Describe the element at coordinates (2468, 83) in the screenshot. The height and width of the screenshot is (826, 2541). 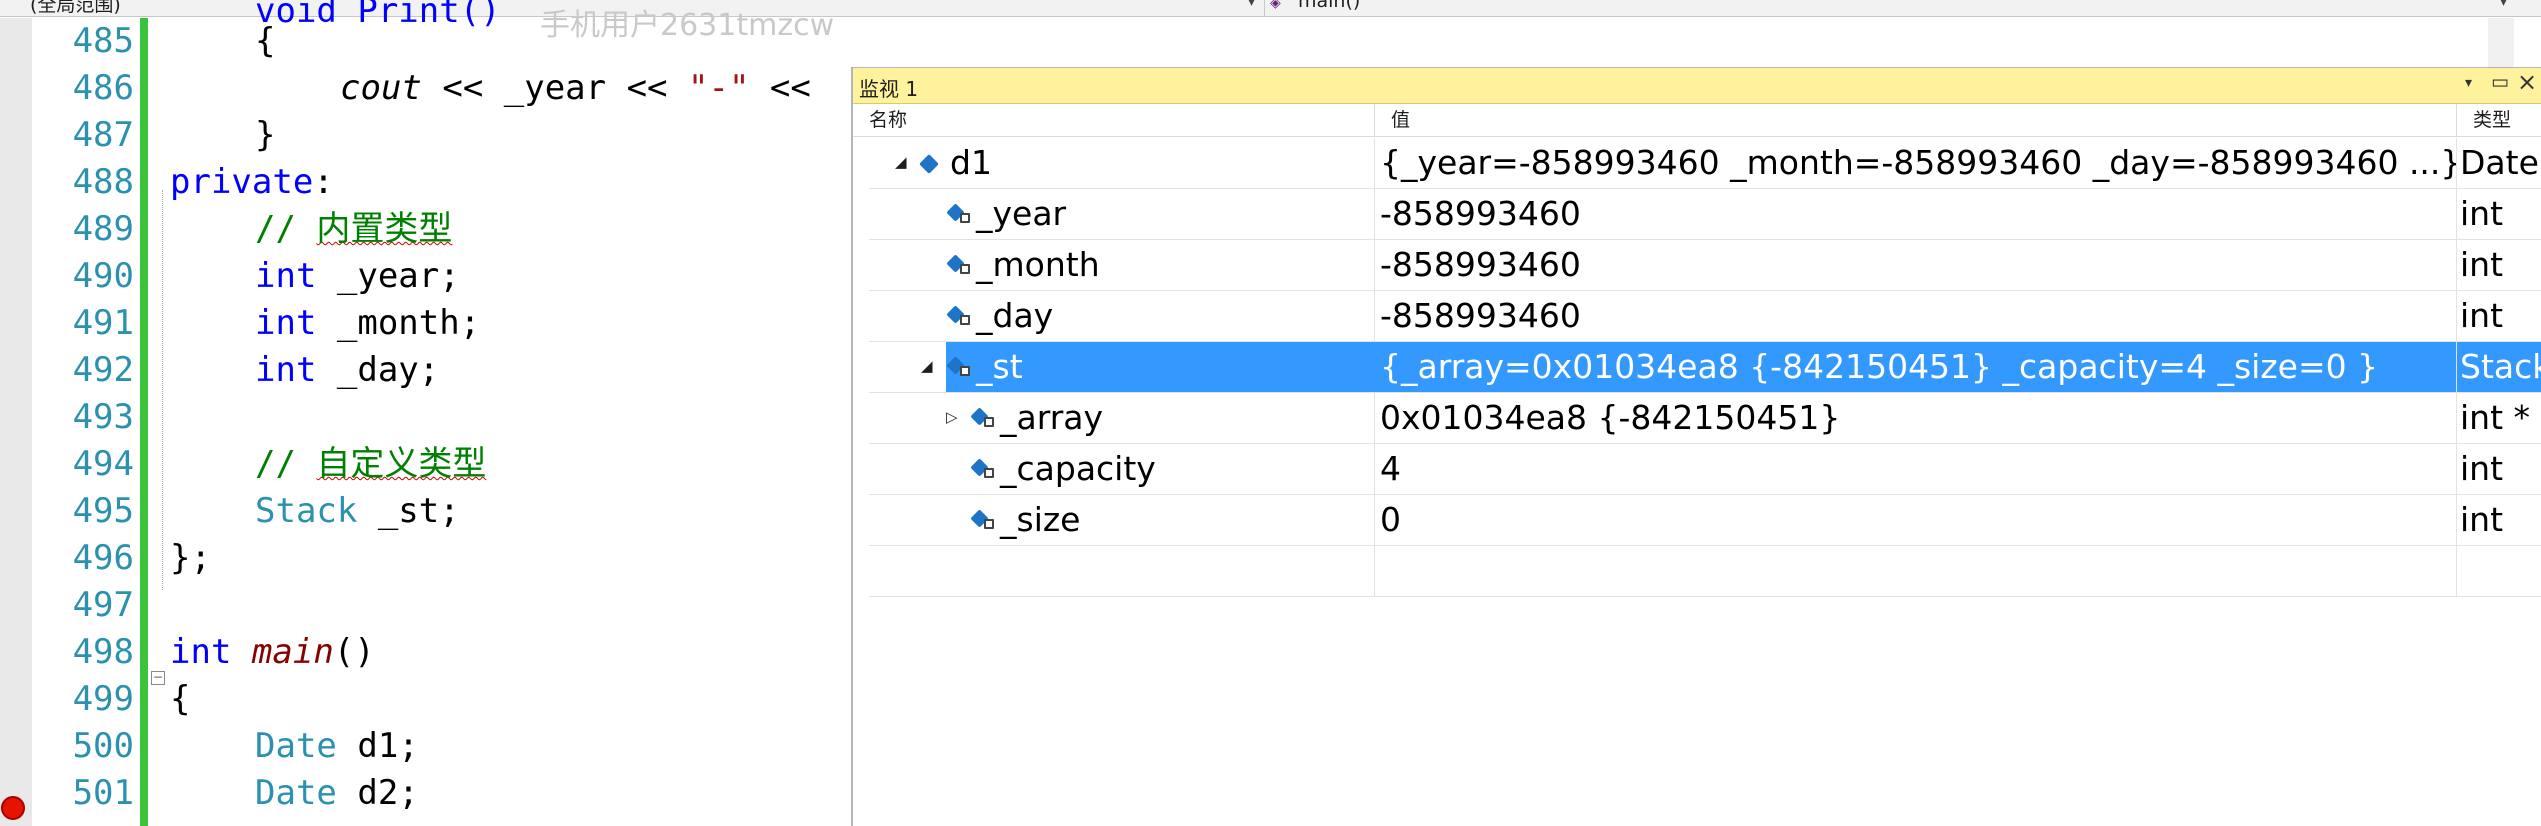
I see `window-menu-icon: ▾` at that location.